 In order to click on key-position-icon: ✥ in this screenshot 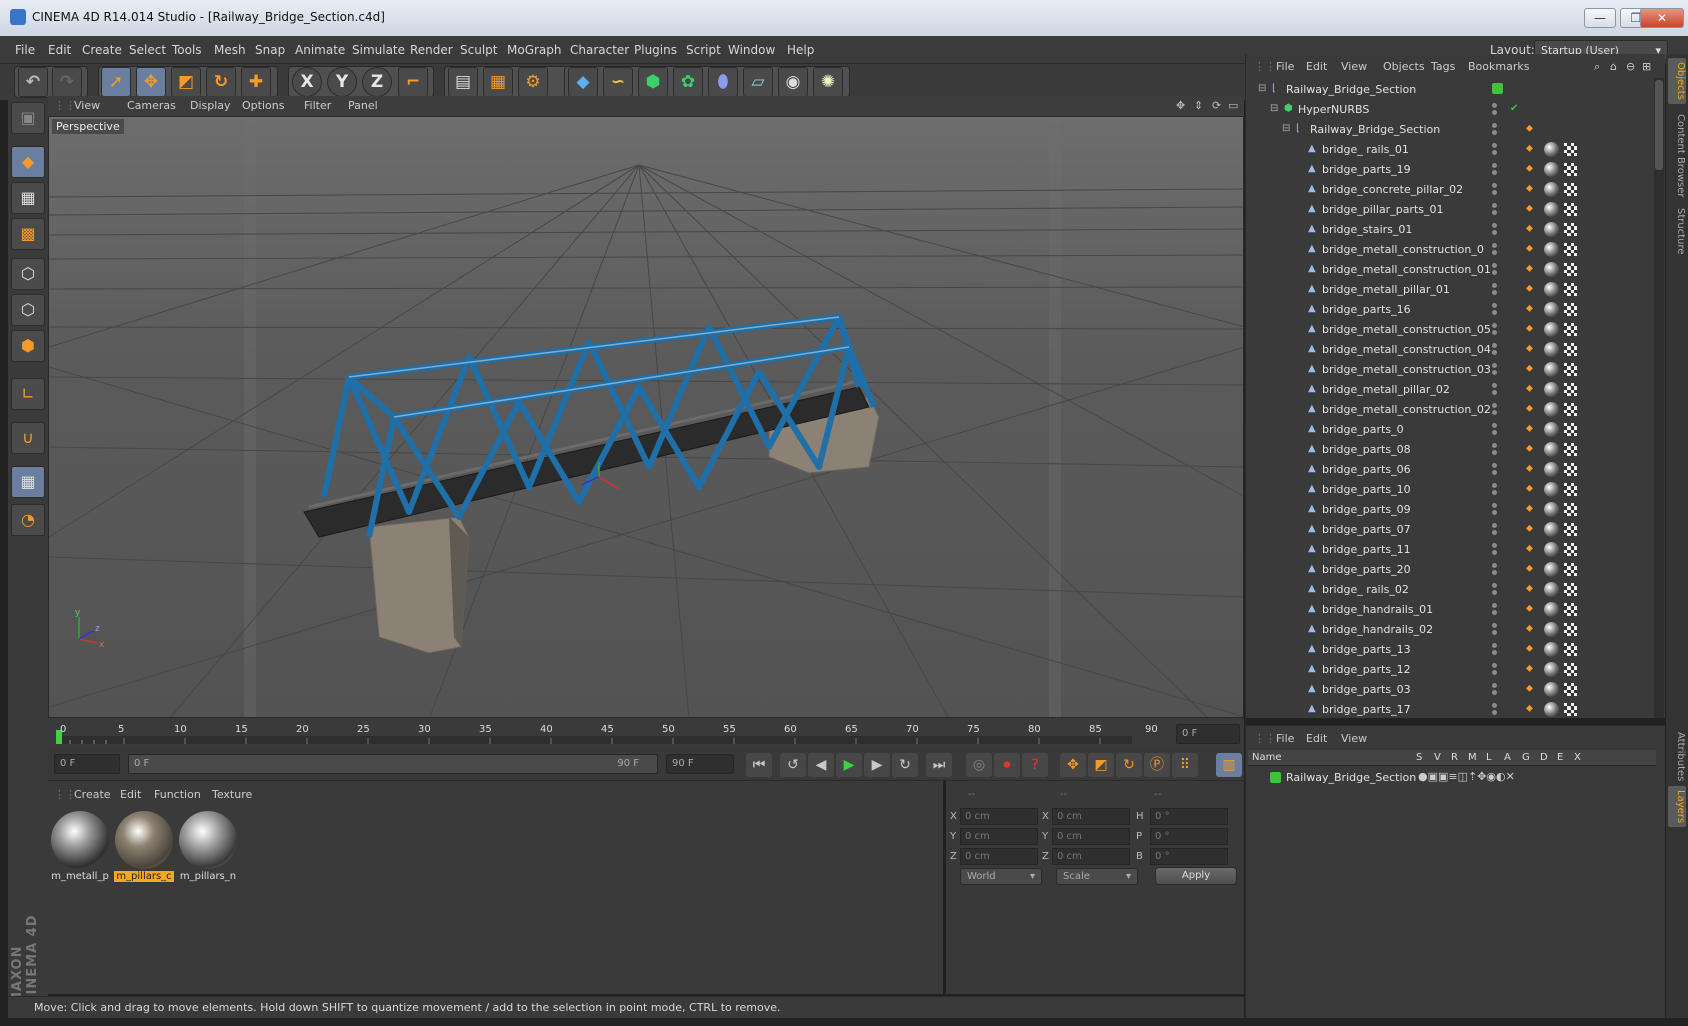, I will do `click(1073, 765)`.